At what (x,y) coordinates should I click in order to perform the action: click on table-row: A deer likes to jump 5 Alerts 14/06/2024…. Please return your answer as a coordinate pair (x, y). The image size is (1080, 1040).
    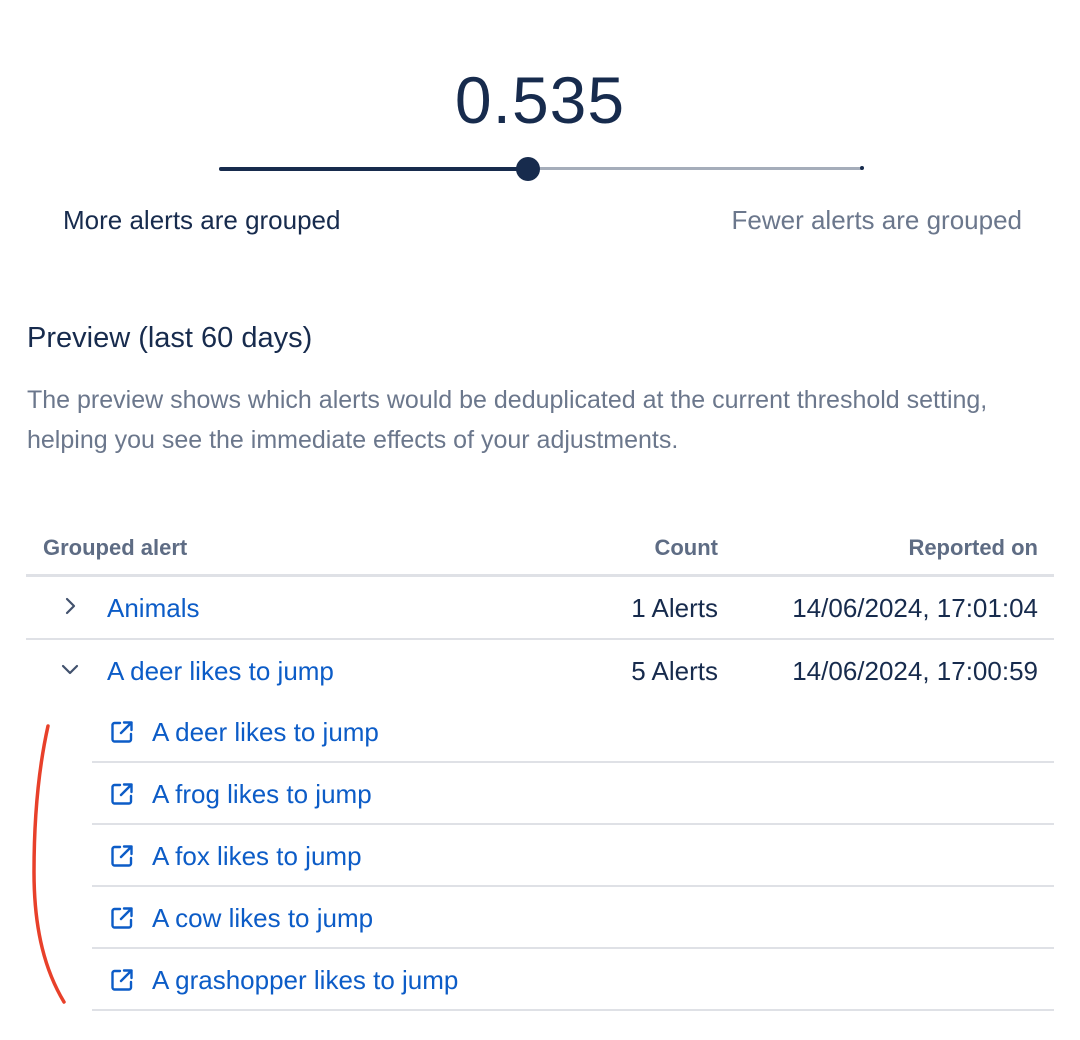
    Looking at the image, I should click on (540, 670).